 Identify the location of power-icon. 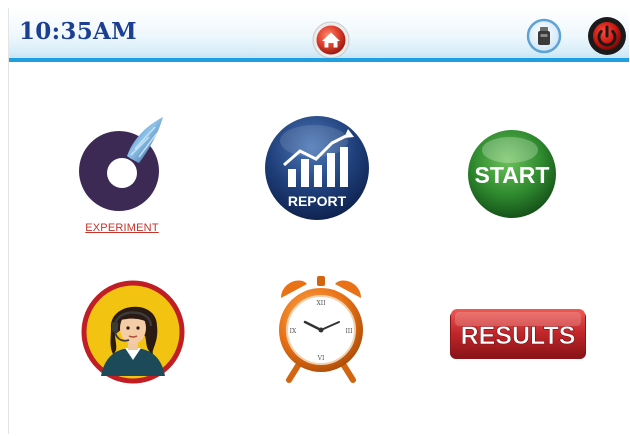
(607, 36).